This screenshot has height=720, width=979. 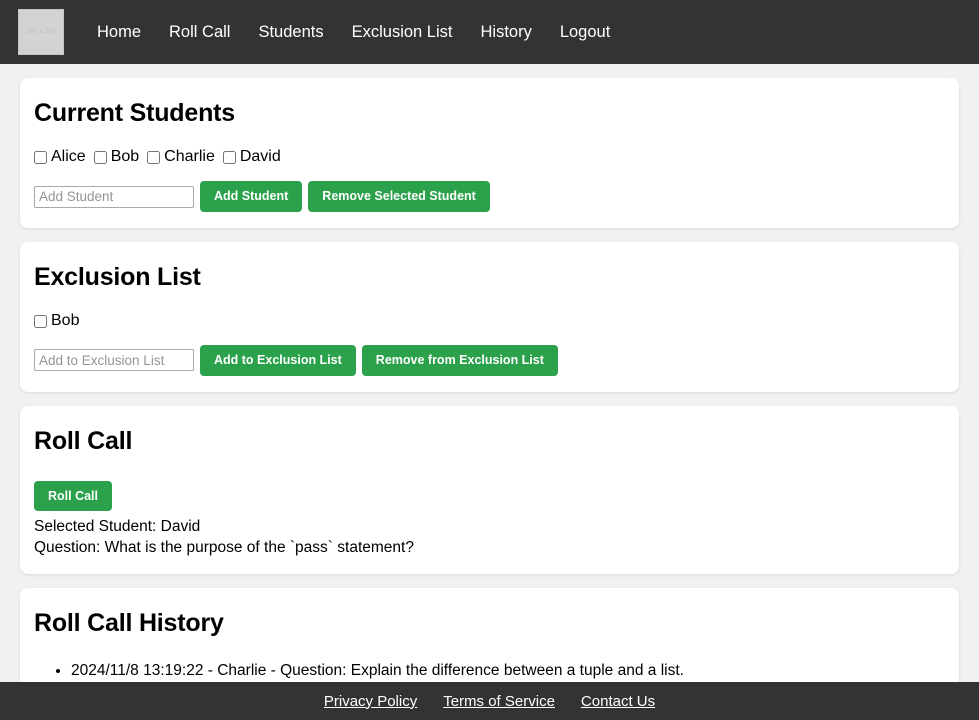 What do you see at coordinates (505, 32) in the screenshot?
I see `nav-item-history: History` at bounding box center [505, 32].